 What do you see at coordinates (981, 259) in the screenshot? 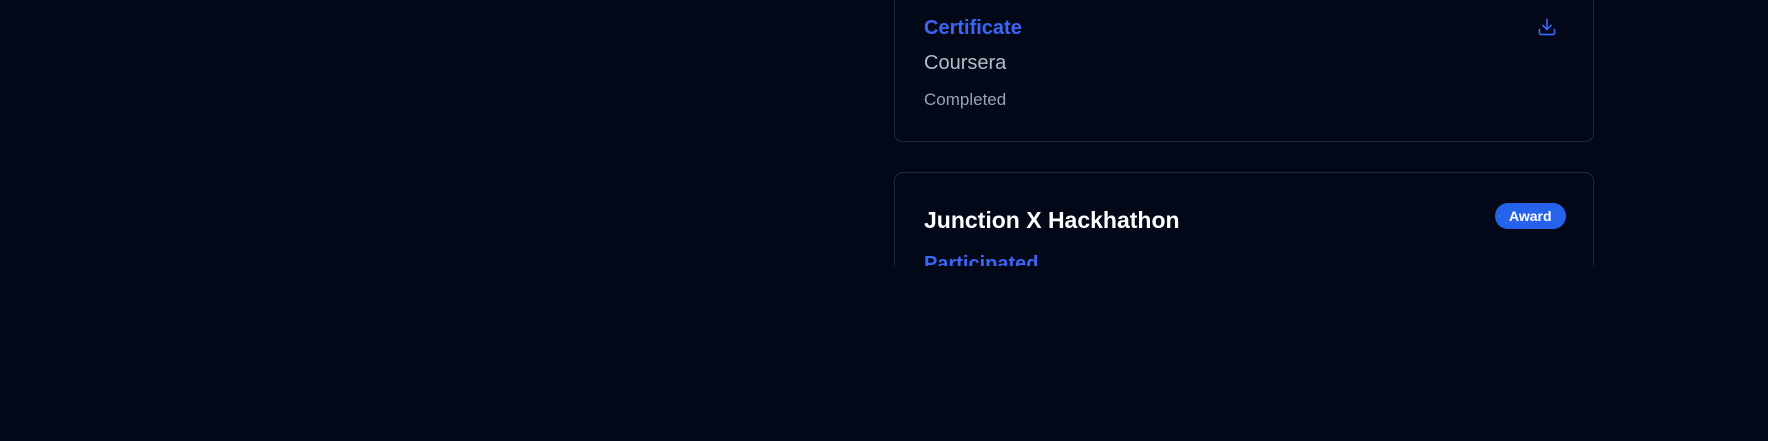
I see `hackathon-subtitle: Participated` at bounding box center [981, 259].